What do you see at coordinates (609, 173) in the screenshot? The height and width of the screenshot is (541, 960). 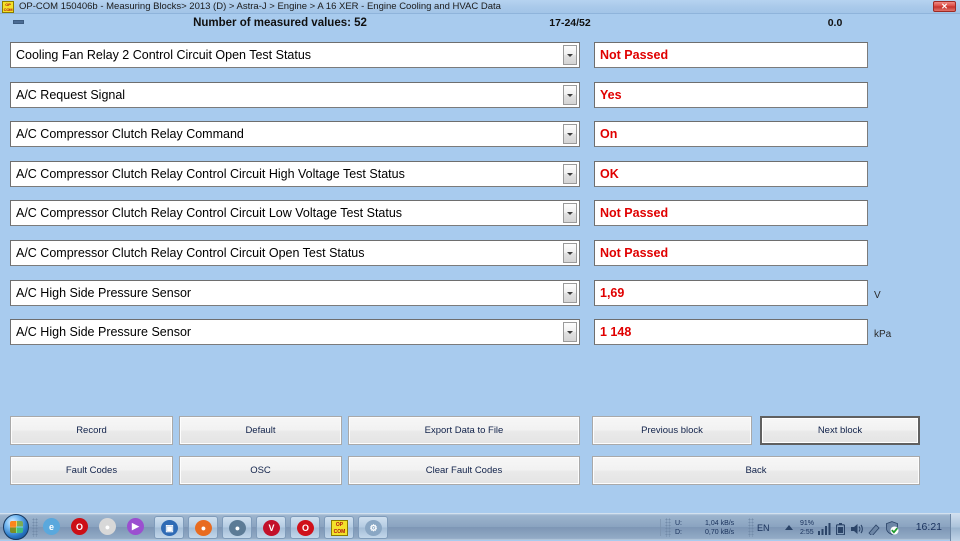 I see `parameter-value: OK` at bounding box center [609, 173].